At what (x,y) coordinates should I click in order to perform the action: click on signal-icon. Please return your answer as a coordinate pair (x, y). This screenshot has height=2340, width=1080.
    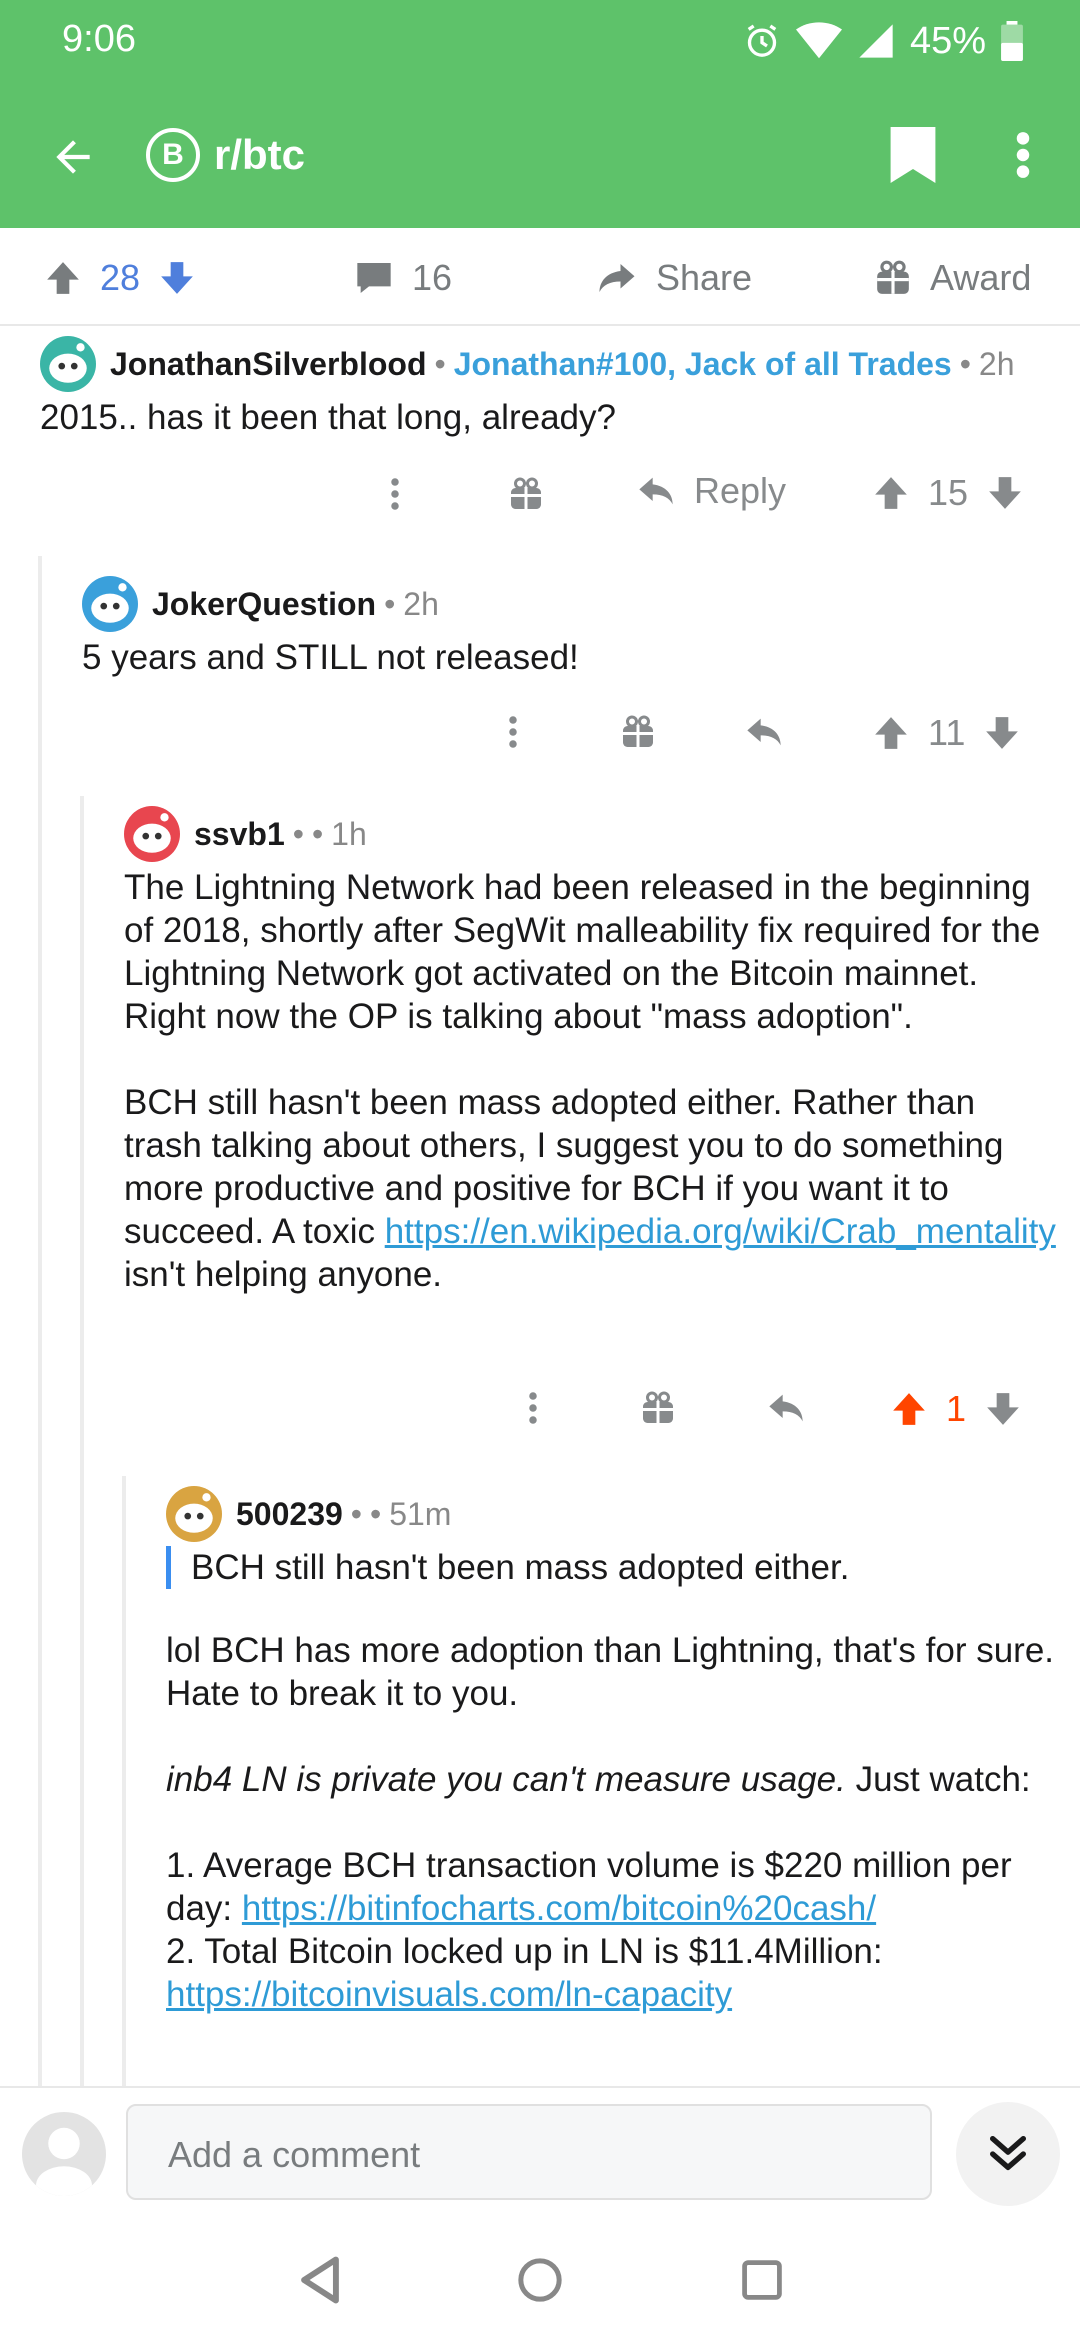
    Looking at the image, I should click on (876, 41).